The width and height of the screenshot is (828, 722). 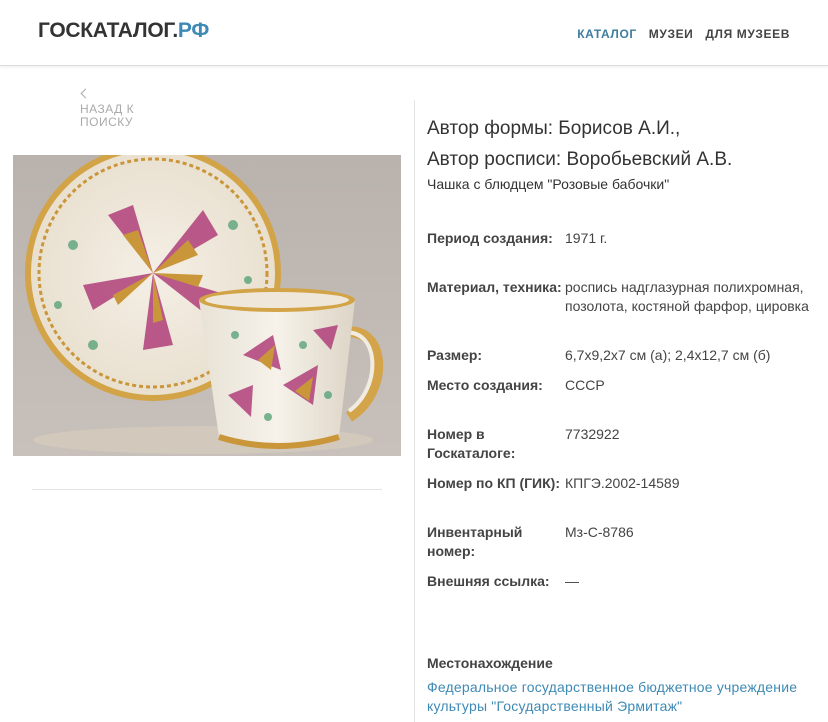 I want to click on logo-main-text: ГОСКАТАЛОГ., so click(x=108, y=30).